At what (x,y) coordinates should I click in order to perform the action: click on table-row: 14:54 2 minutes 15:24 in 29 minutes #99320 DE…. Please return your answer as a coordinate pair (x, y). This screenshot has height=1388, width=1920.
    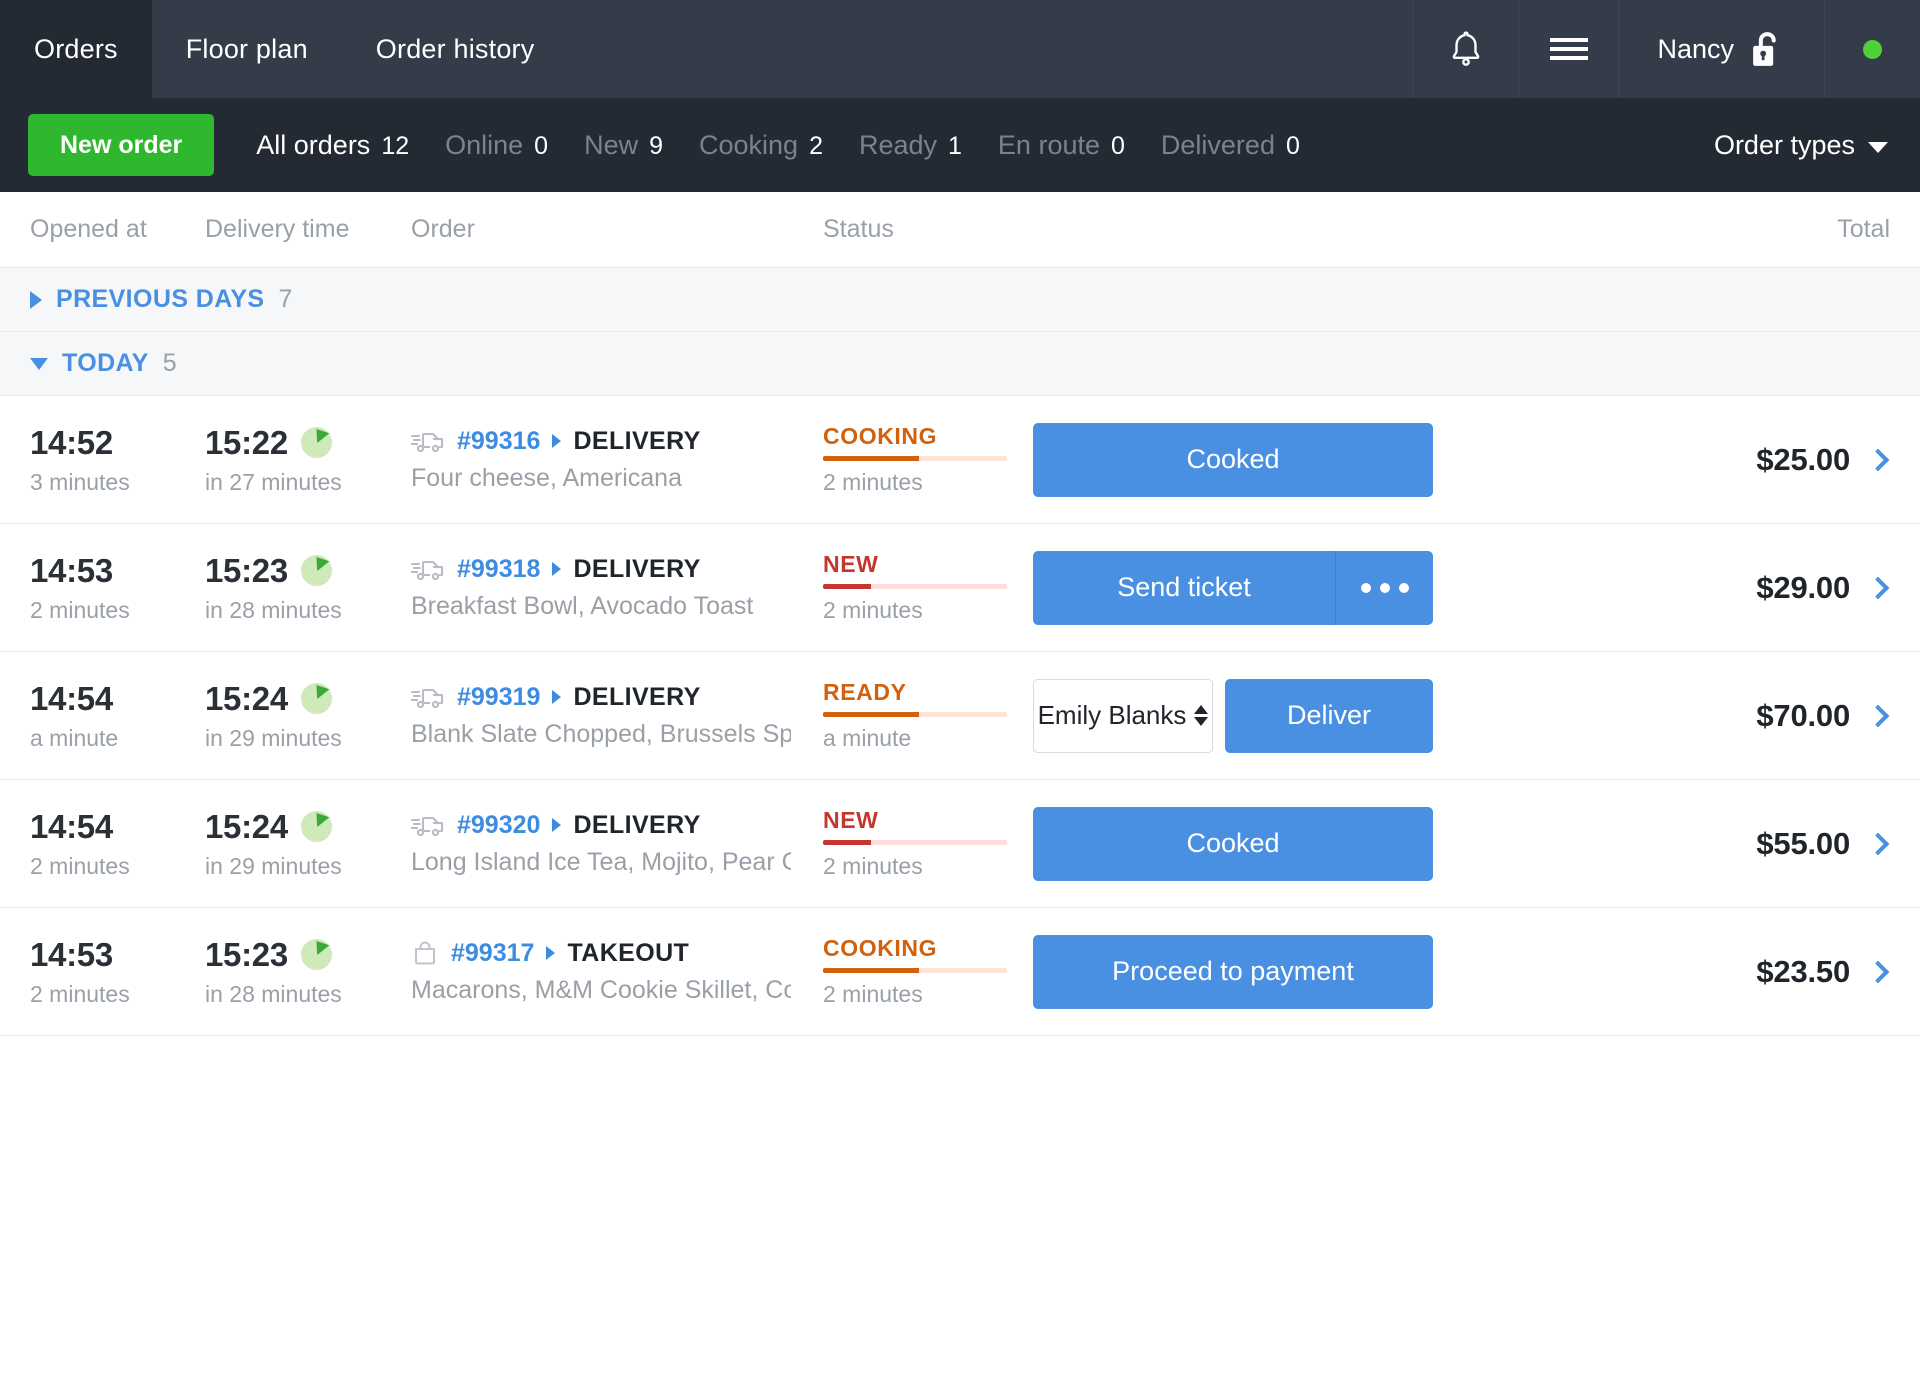
    Looking at the image, I should click on (960, 844).